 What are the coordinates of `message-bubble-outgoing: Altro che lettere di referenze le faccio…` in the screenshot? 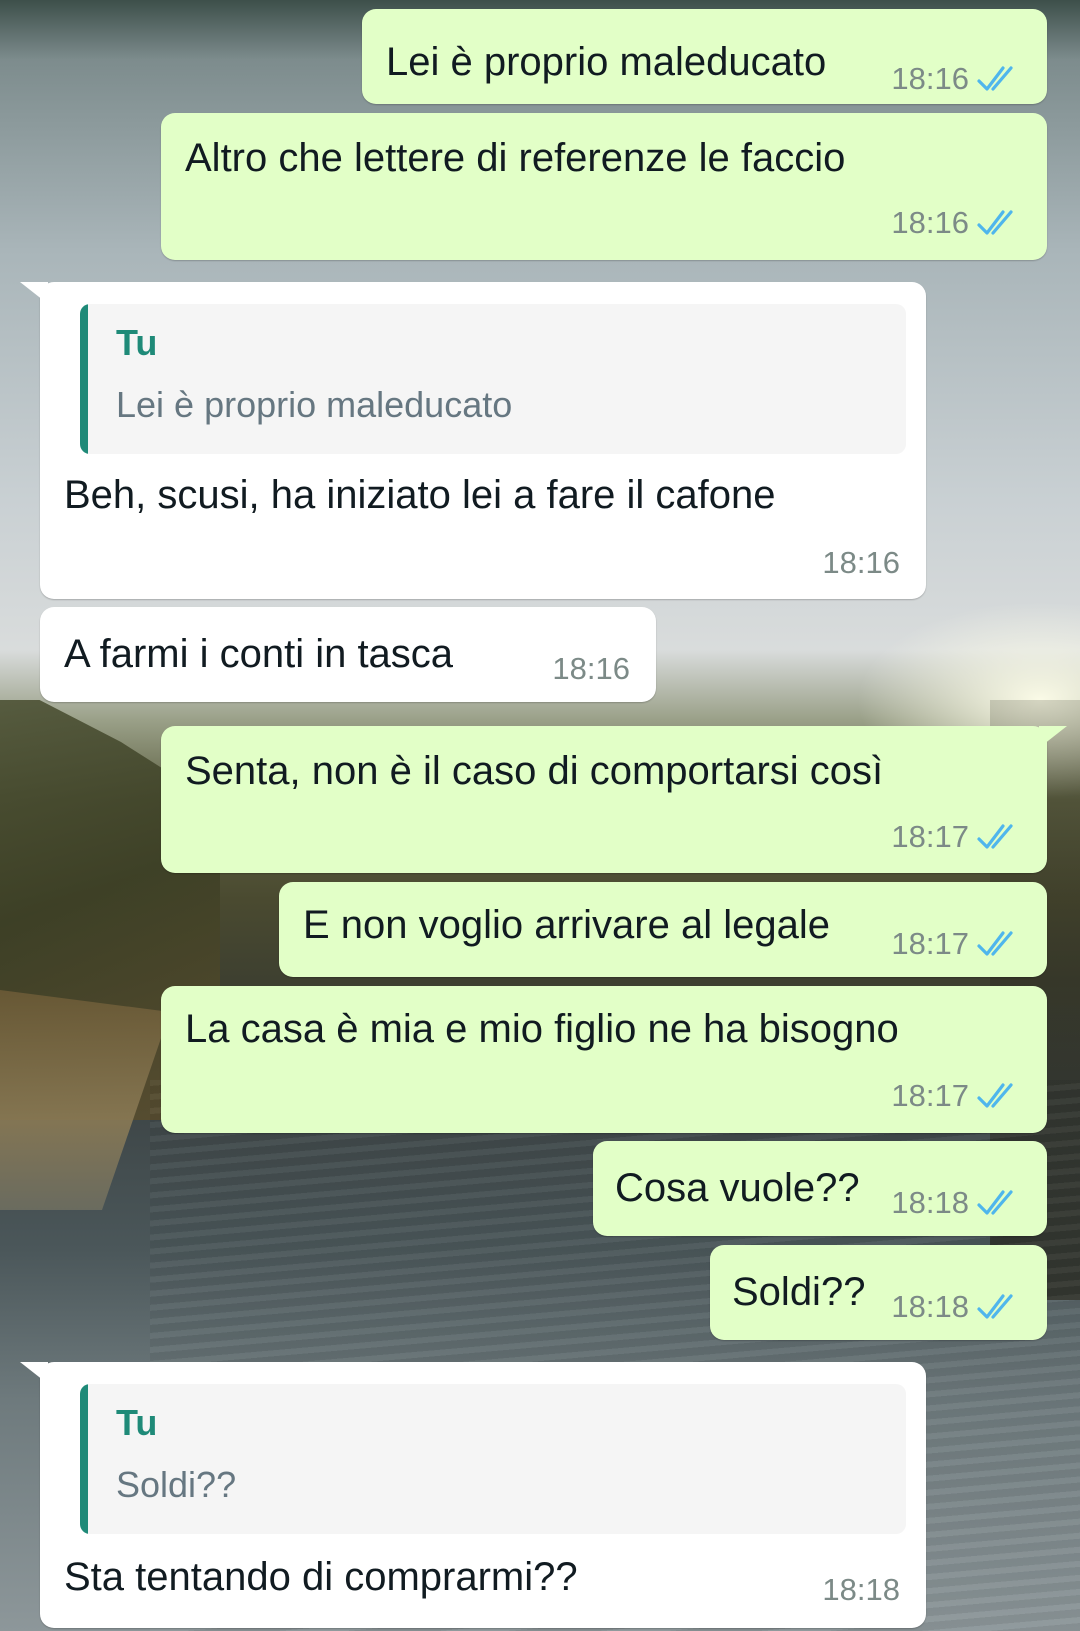 It's located at (604, 186).